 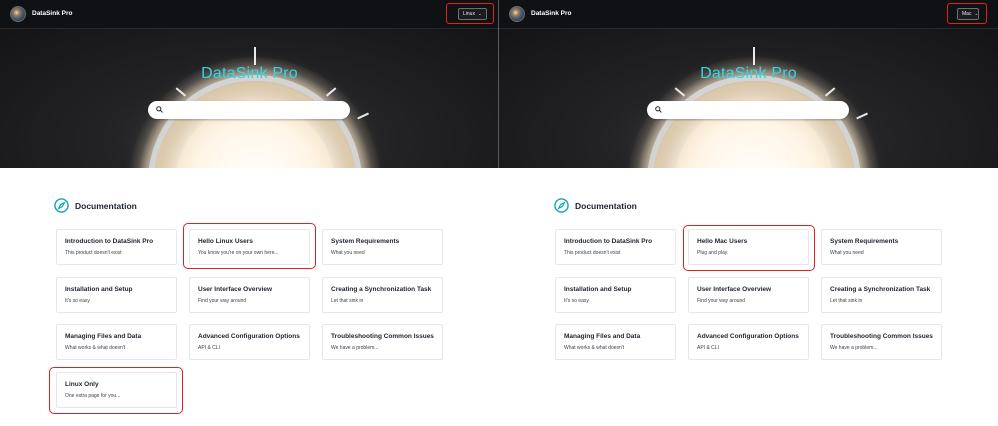 I want to click on navbar: DataSink Pro Linux ⌄, so click(x=249, y=14).